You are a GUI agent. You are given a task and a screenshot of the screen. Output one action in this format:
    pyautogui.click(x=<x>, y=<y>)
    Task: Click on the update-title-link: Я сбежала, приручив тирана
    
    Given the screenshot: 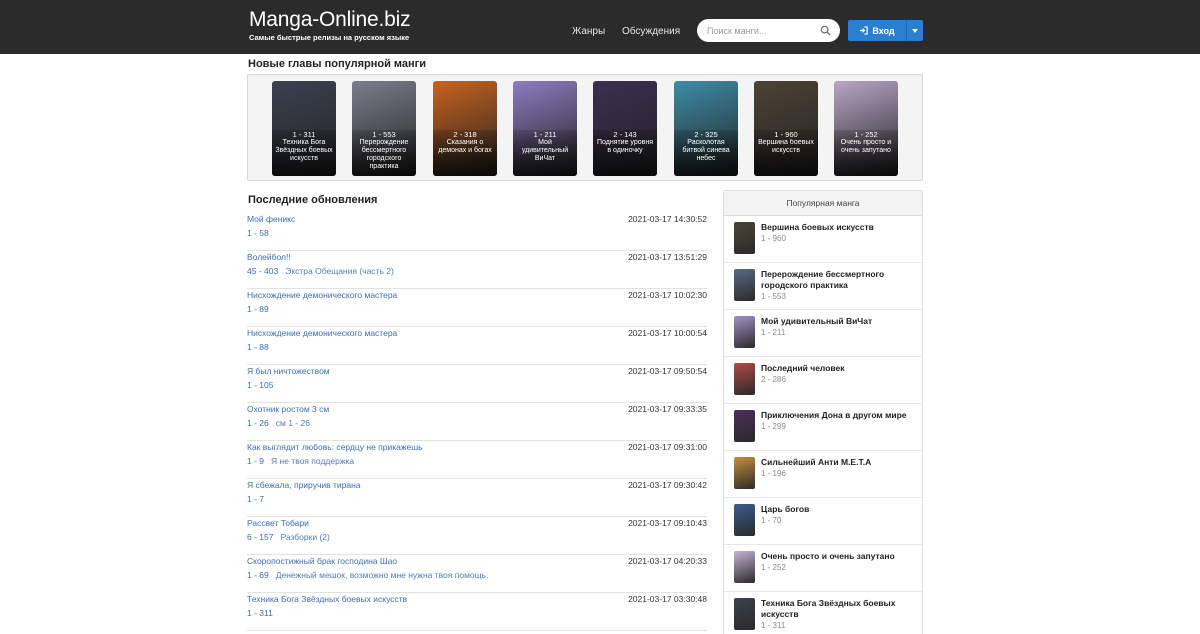 What is the action you would take?
    pyautogui.click(x=304, y=485)
    